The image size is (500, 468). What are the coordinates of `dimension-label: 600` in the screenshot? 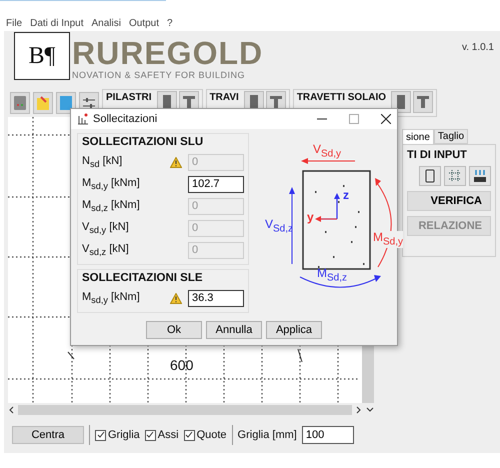 It's located at (182, 365).